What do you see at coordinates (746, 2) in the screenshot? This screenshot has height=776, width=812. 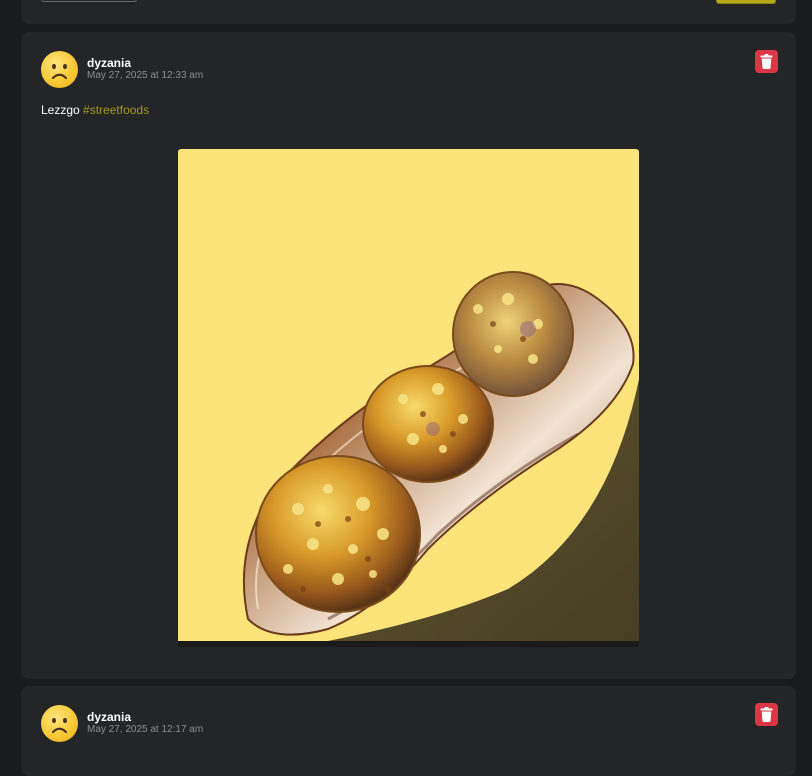 I see `previous-post-action-button` at bounding box center [746, 2].